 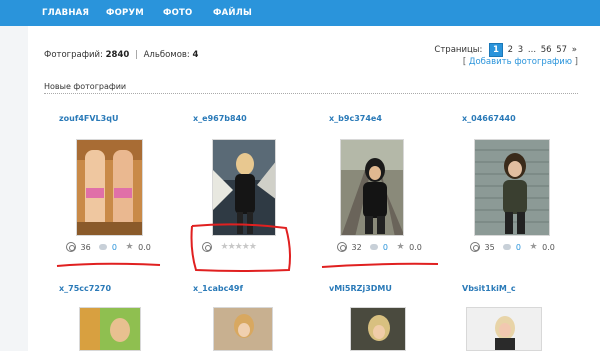 I want to click on photo-title-5: x_75cc7270, so click(x=85, y=288).